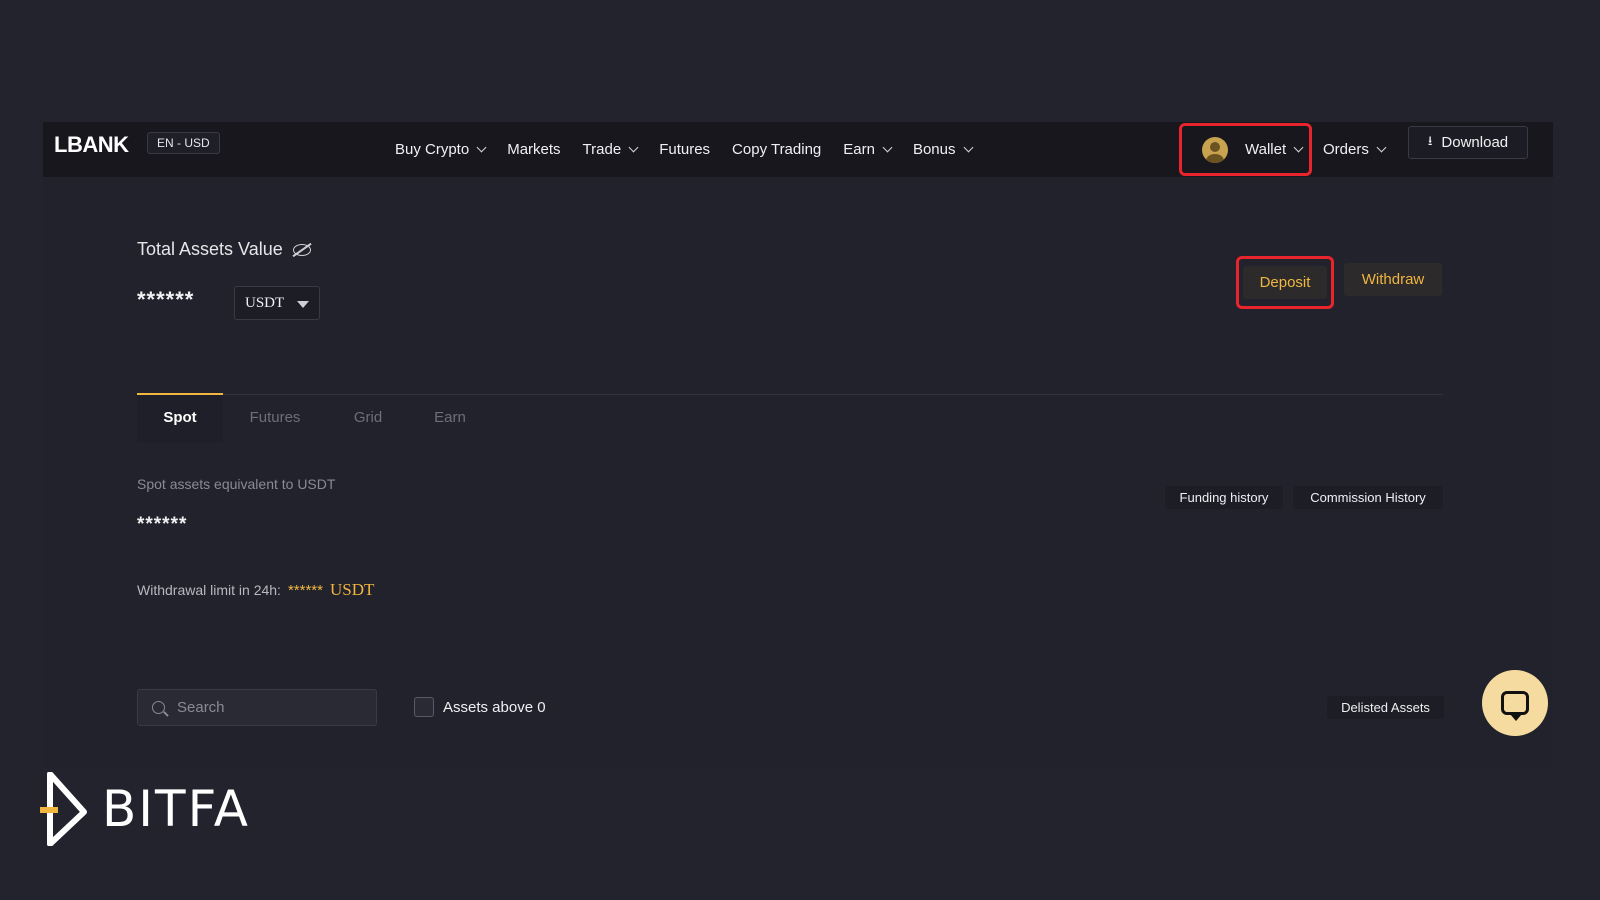  I want to click on caret-down-icon, so click(303, 304).